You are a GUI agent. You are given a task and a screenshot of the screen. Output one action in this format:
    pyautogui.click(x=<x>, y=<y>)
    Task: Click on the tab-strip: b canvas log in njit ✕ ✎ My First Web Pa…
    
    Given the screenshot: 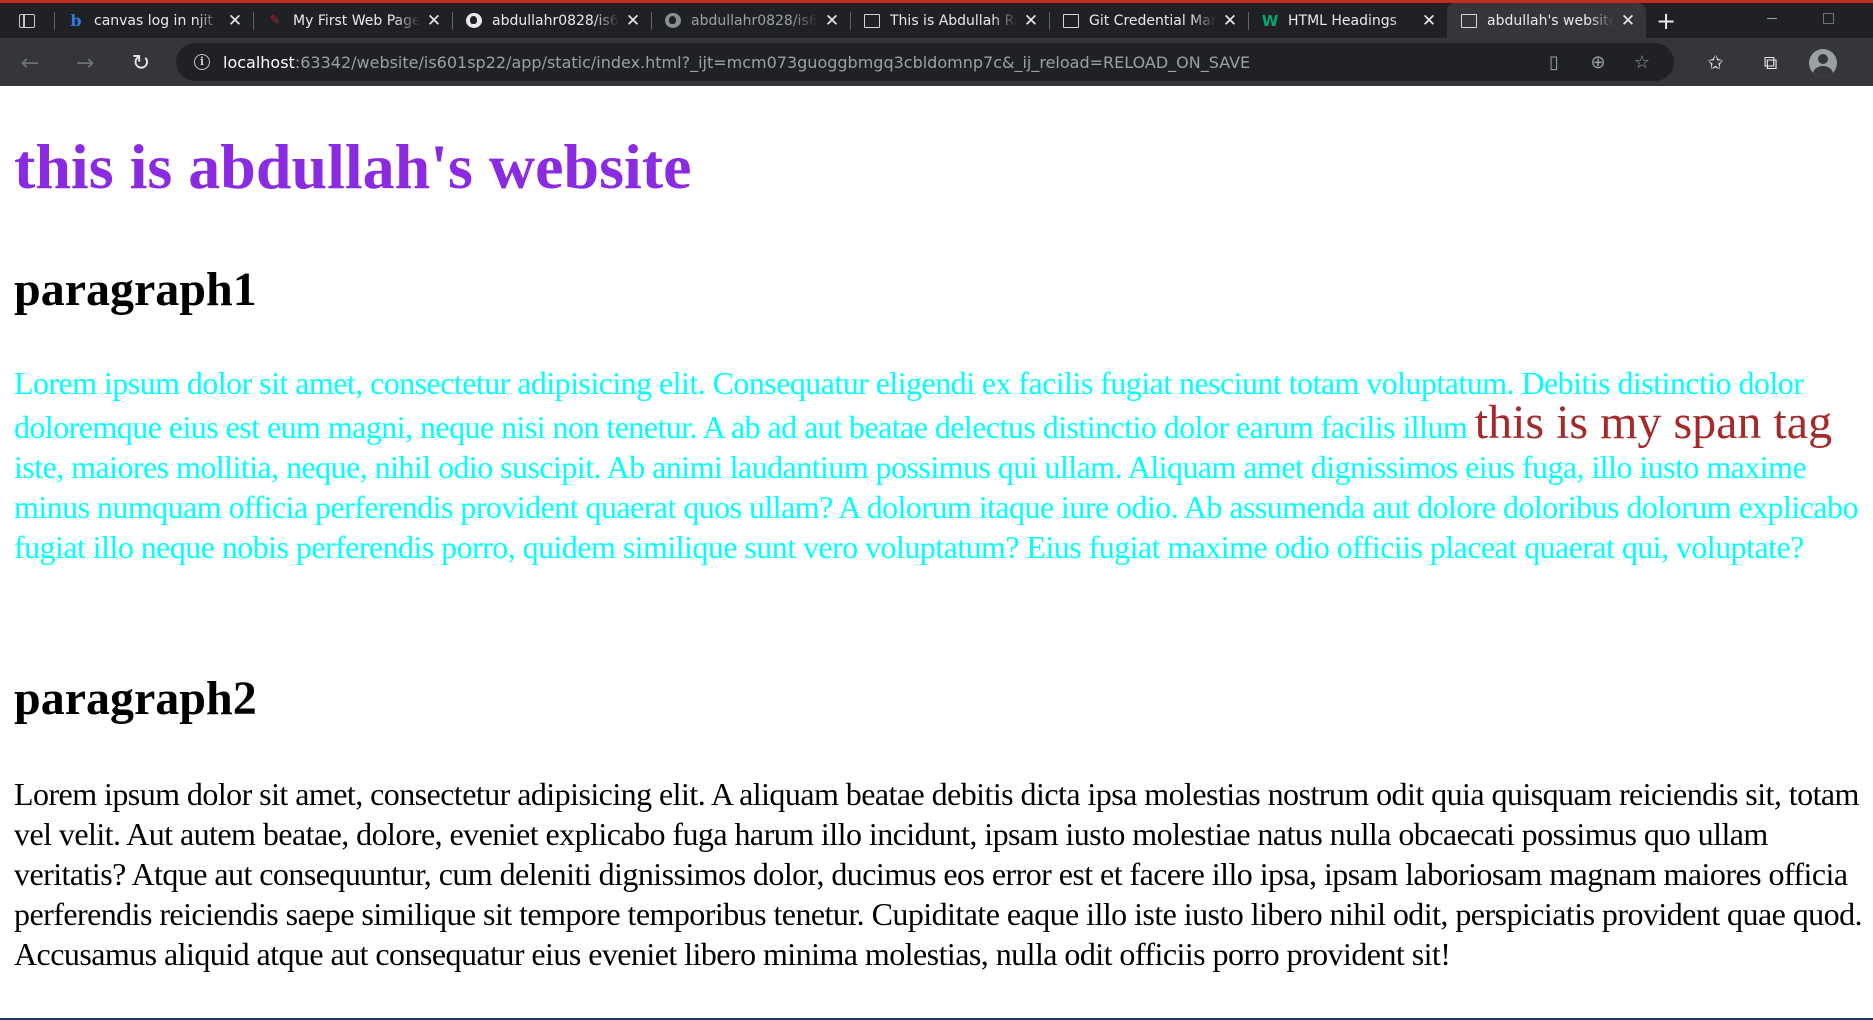 What is the action you would take?
    pyautogui.click(x=936, y=20)
    